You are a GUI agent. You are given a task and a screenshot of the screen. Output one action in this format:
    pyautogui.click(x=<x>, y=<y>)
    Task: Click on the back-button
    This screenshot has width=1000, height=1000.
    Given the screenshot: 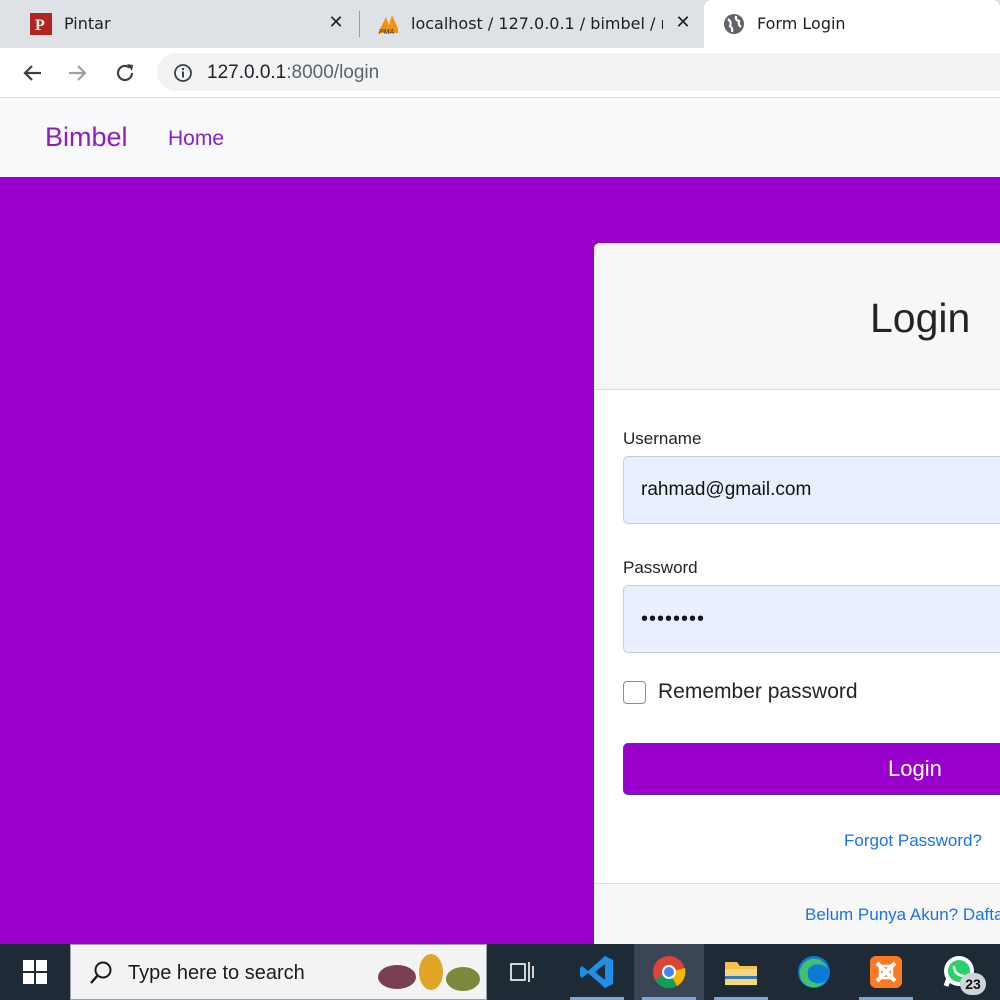 What is the action you would take?
    pyautogui.click(x=32, y=73)
    